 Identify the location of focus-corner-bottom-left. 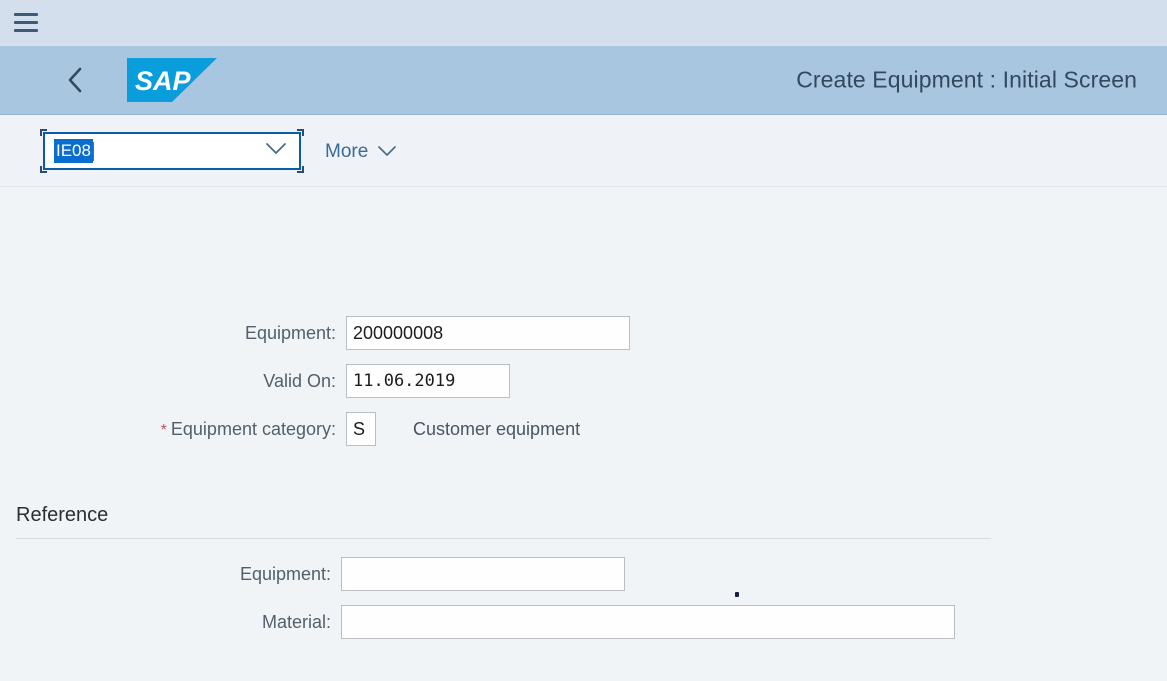
(43, 169).